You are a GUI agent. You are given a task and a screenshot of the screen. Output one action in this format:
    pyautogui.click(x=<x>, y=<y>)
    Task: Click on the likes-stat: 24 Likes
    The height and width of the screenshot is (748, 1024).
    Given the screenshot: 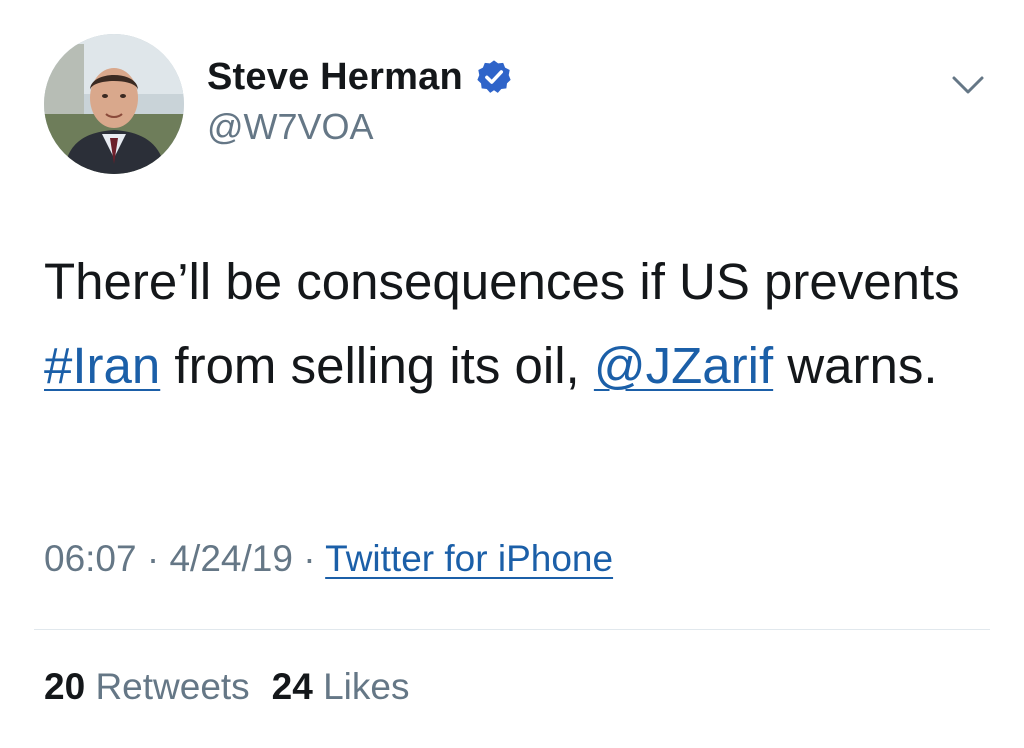 What is the action you would take?
    pyautogui.click(x=341, y=686)
    